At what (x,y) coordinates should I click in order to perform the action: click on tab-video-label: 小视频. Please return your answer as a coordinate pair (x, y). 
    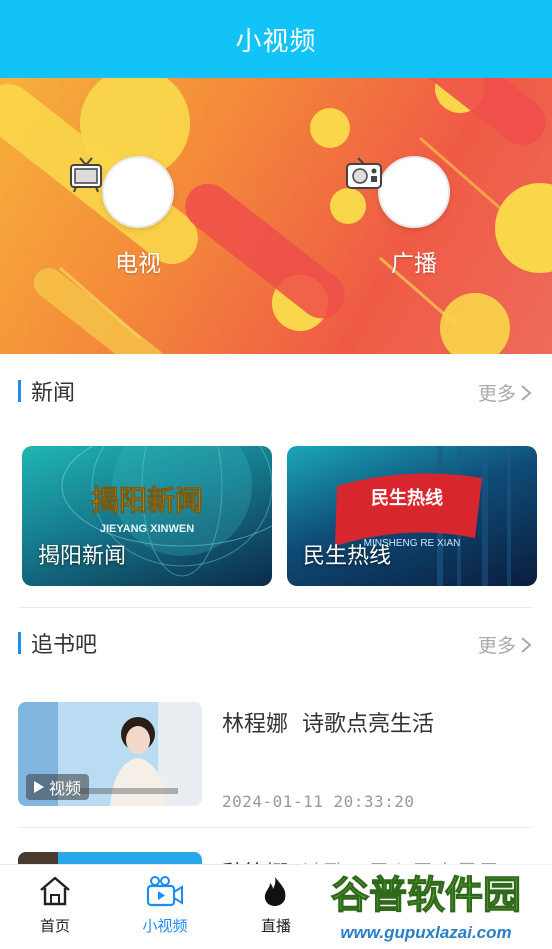
    Looking at the image, I should click on (165, 926).